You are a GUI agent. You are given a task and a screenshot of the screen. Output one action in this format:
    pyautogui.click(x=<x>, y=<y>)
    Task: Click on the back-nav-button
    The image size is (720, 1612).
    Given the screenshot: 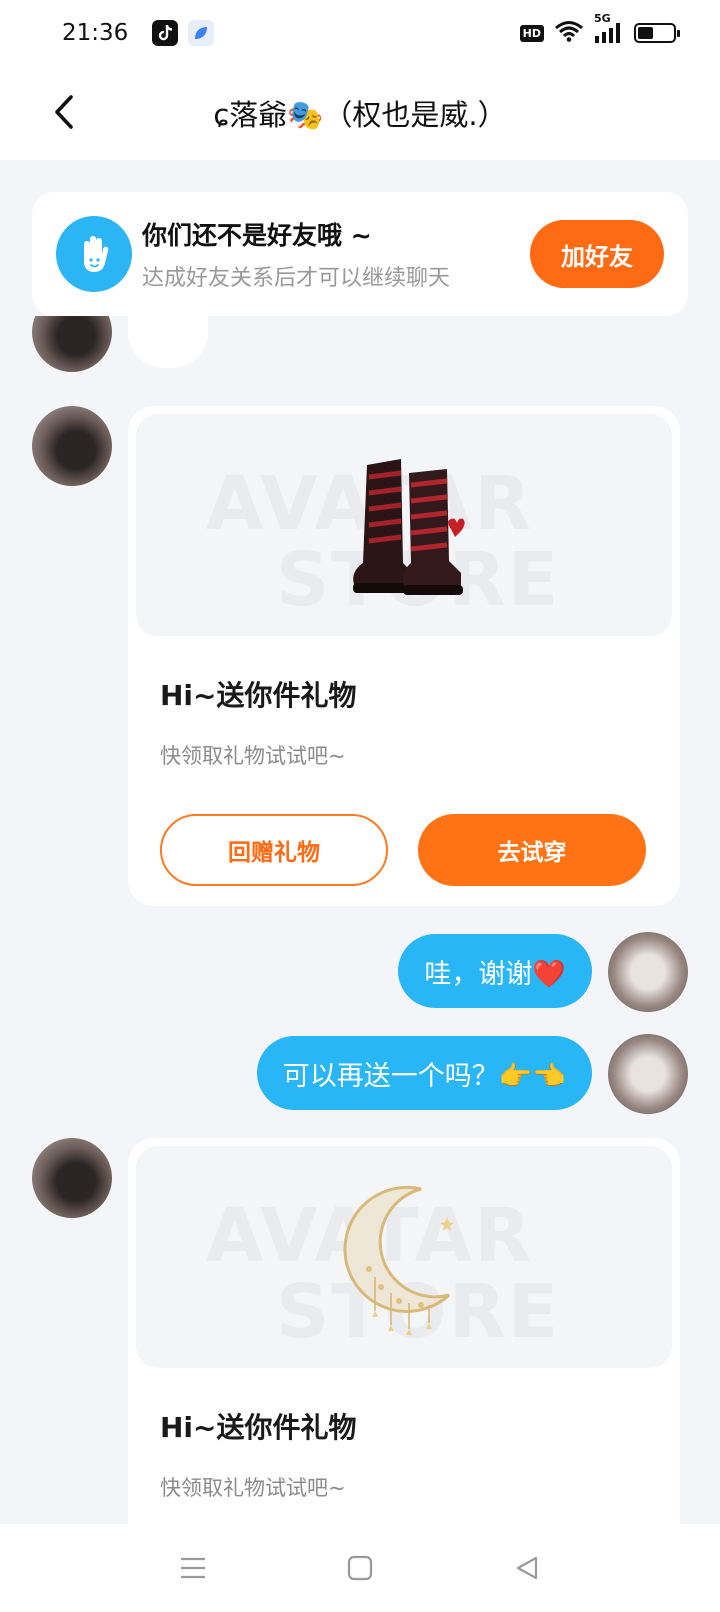 What is the action you would take?
    pyautogui.click(x=527, y=1568)
    